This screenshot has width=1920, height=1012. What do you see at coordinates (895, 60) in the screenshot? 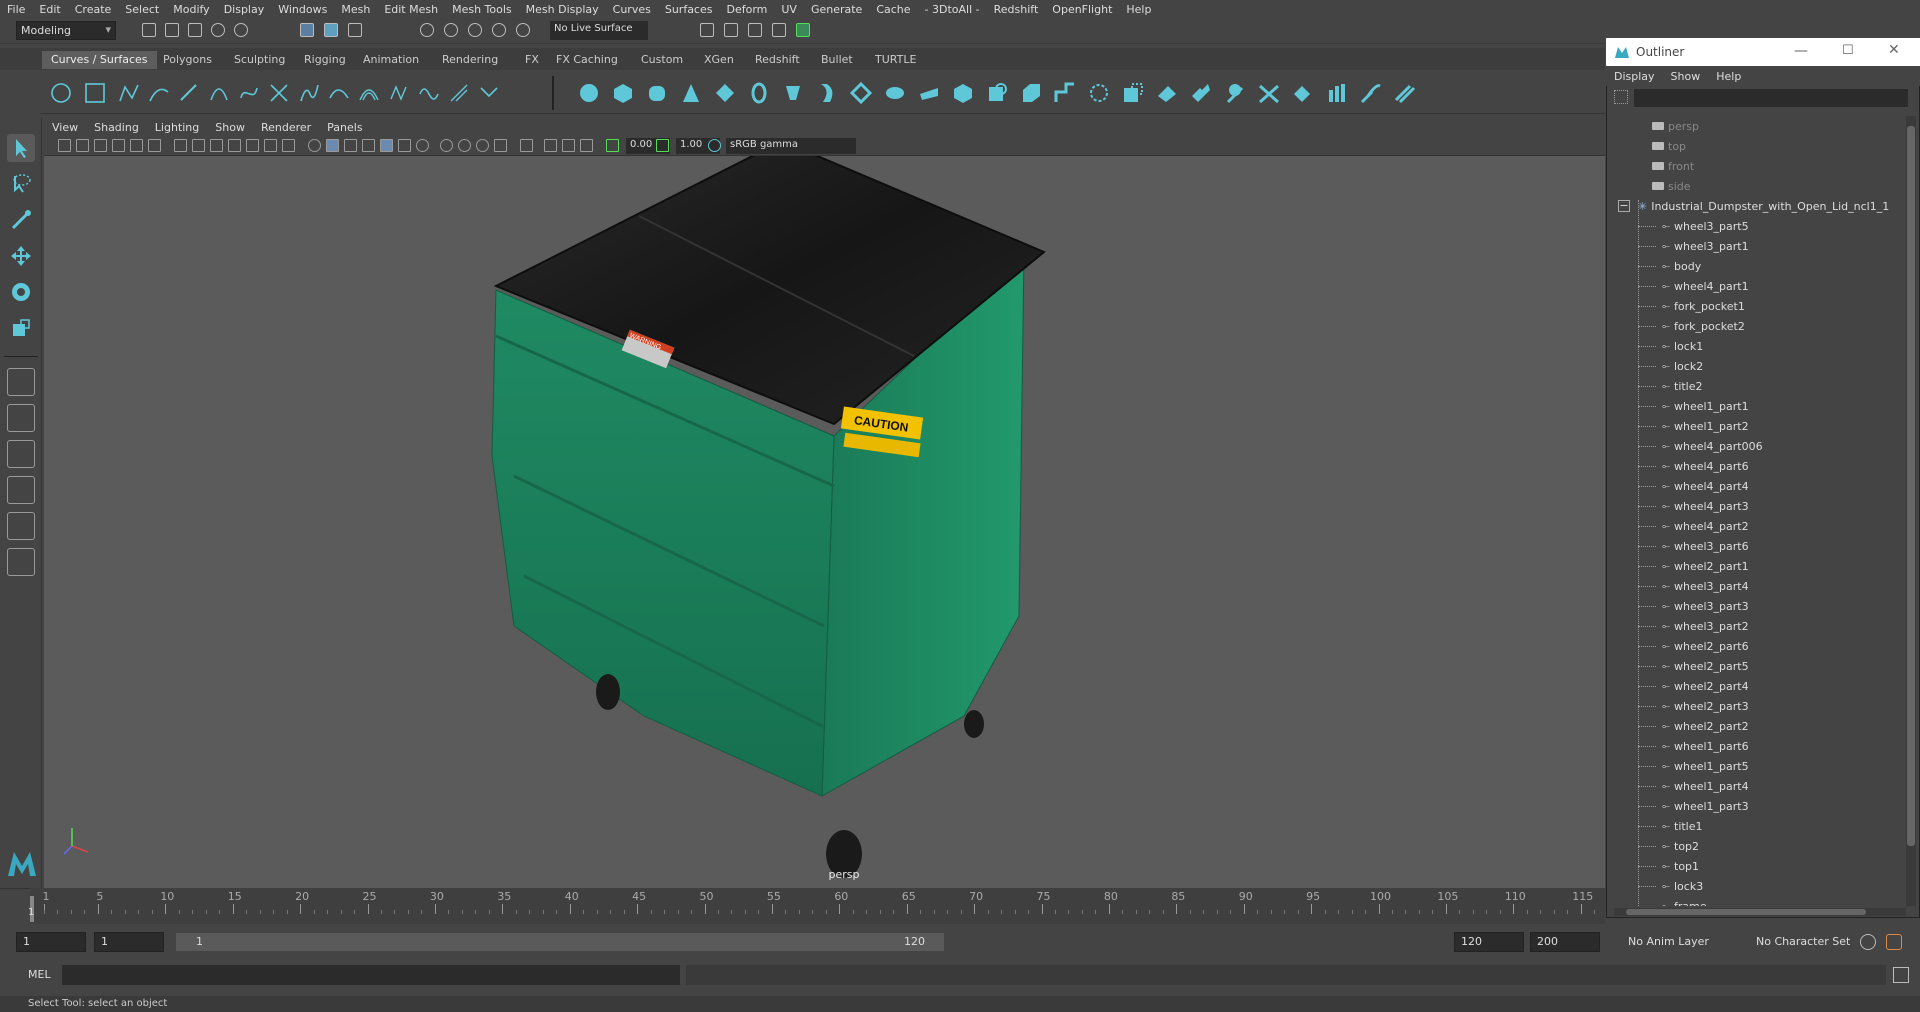
I see `shelf-tab-turtle: TURTLE` at bounding box center [895, 60].